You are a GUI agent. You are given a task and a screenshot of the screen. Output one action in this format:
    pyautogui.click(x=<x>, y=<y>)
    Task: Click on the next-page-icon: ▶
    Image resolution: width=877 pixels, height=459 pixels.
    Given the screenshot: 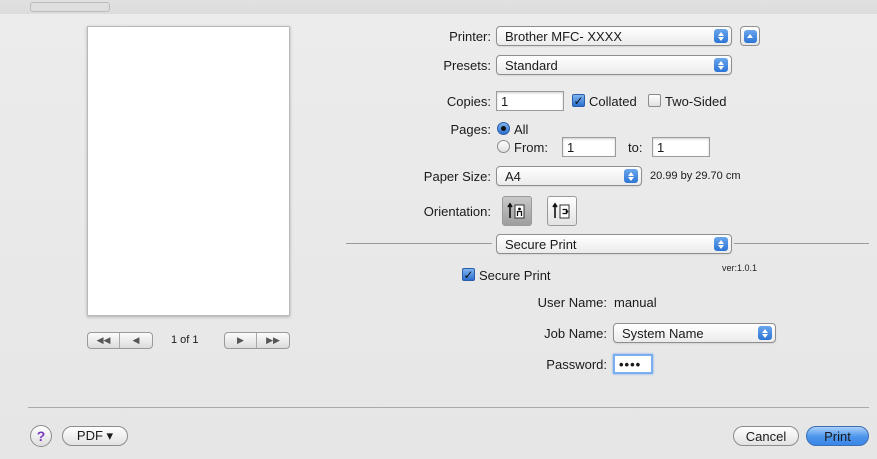 What is the action you would take?
    pyautogui.click(x=241, y=340)
    